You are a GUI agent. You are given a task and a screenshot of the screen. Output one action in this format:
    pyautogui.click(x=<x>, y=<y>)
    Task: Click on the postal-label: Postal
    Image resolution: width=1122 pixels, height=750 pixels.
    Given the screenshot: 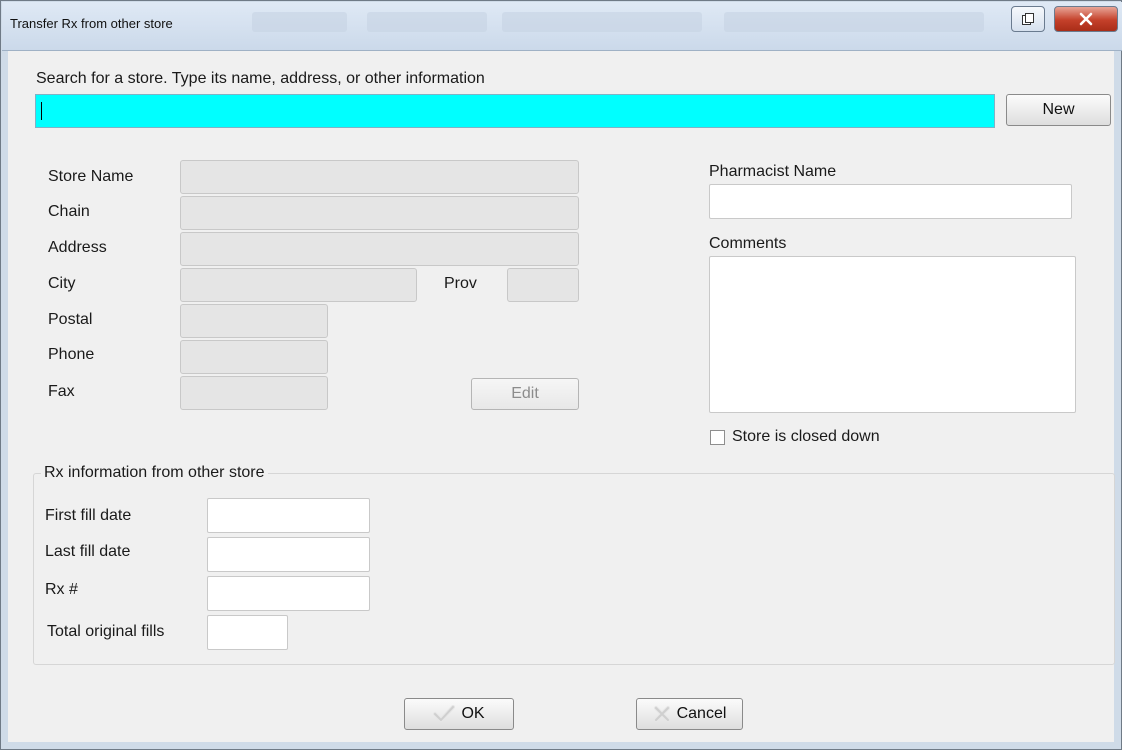 What is the action you would take?
    pyautogui.click(x=70, y=319)
    